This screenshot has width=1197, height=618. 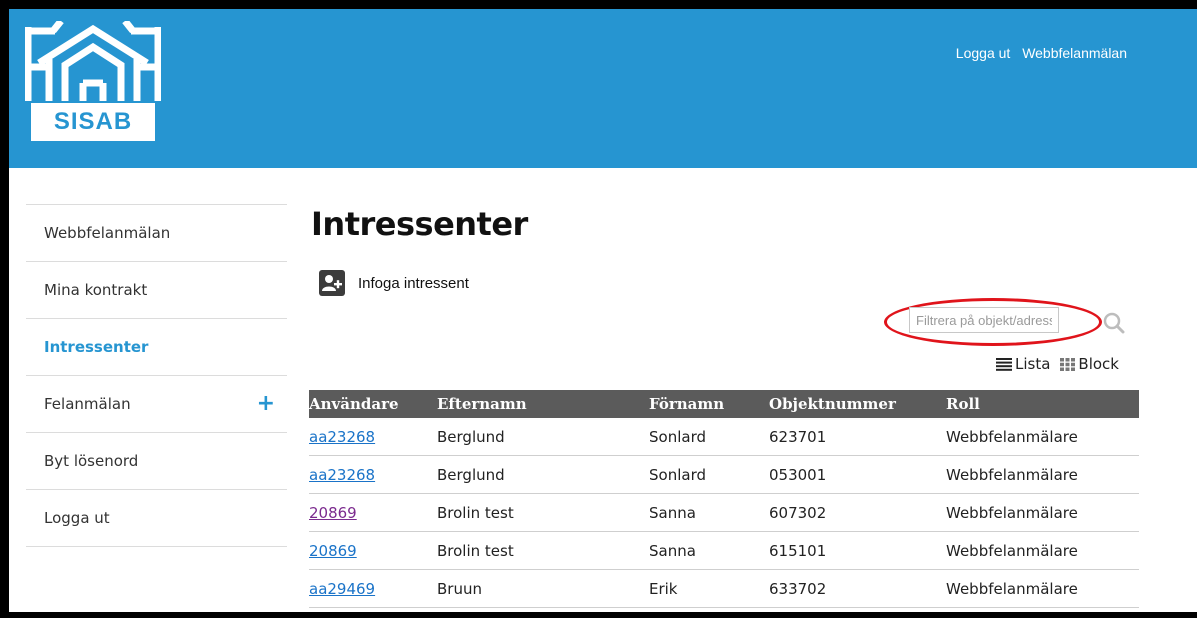 What do you see at coordinates (857, 474) in the screenshot?
I see `object-number-cell: 053001` at bounding box center [857, 474].